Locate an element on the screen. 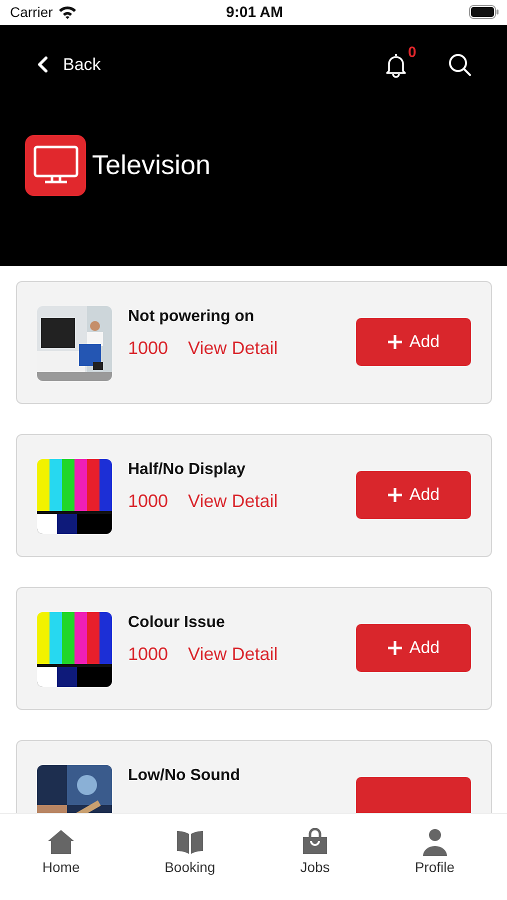 This screenshot has height=900, width=507. television-icon is located at coordinates (55, 165).